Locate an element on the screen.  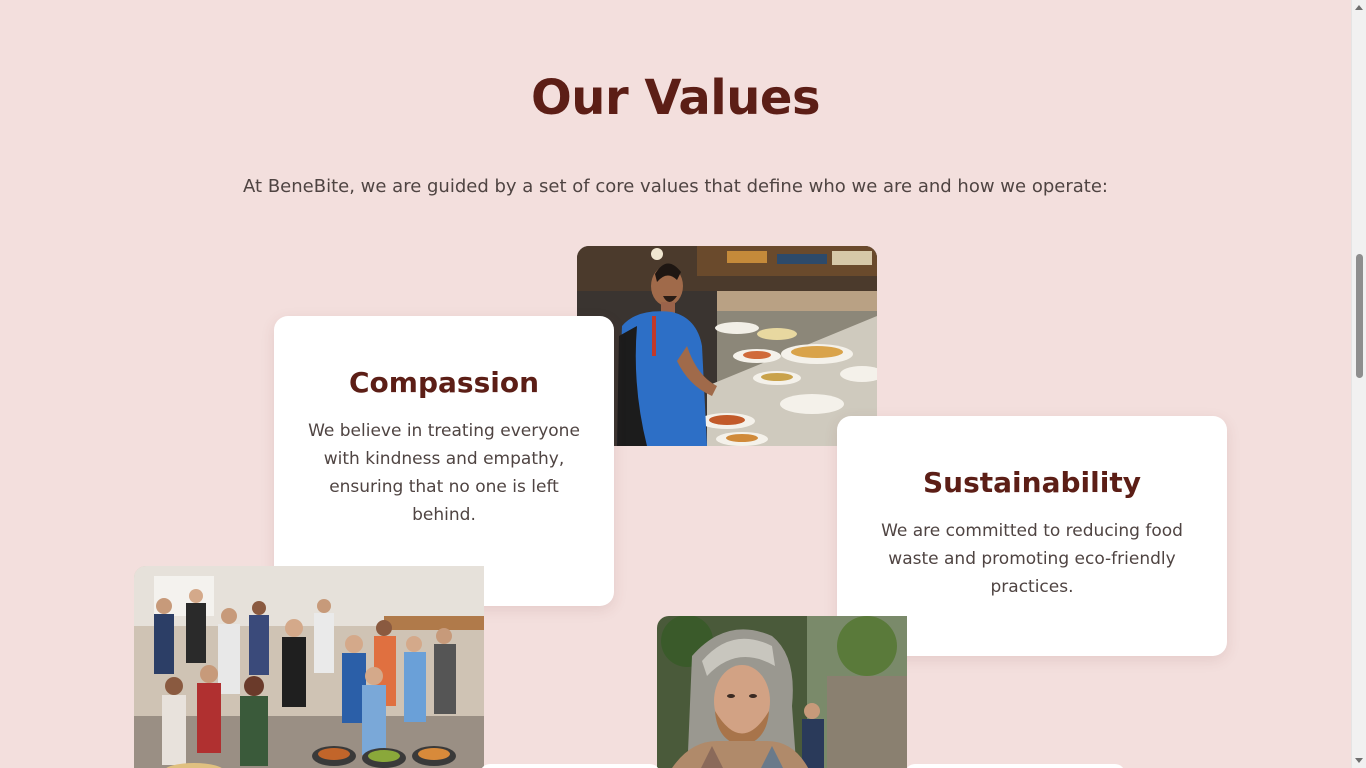
hooded-man-image is located at coordinates (782, 692).